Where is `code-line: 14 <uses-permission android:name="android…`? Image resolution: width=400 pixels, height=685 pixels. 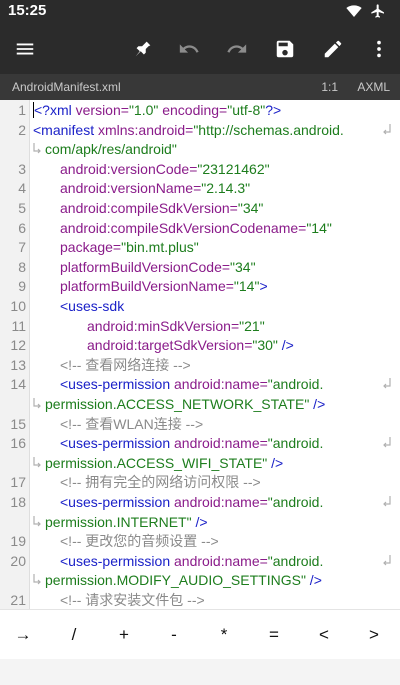
code-line: 14 <uses-permission android:name="android… is located at coordinates (200, 385).